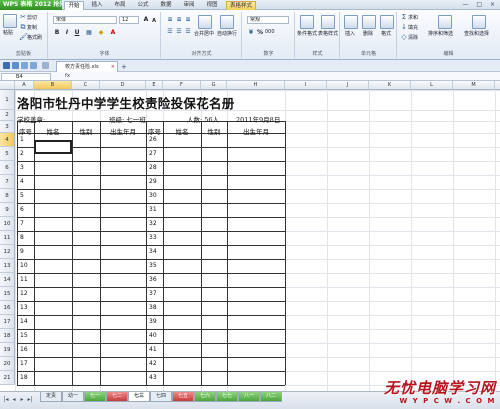 This screenshot has width=500, height=409. Describe the element at coordinates (306, 85) in the screenshot. I see `column-header-I: I` at that location.